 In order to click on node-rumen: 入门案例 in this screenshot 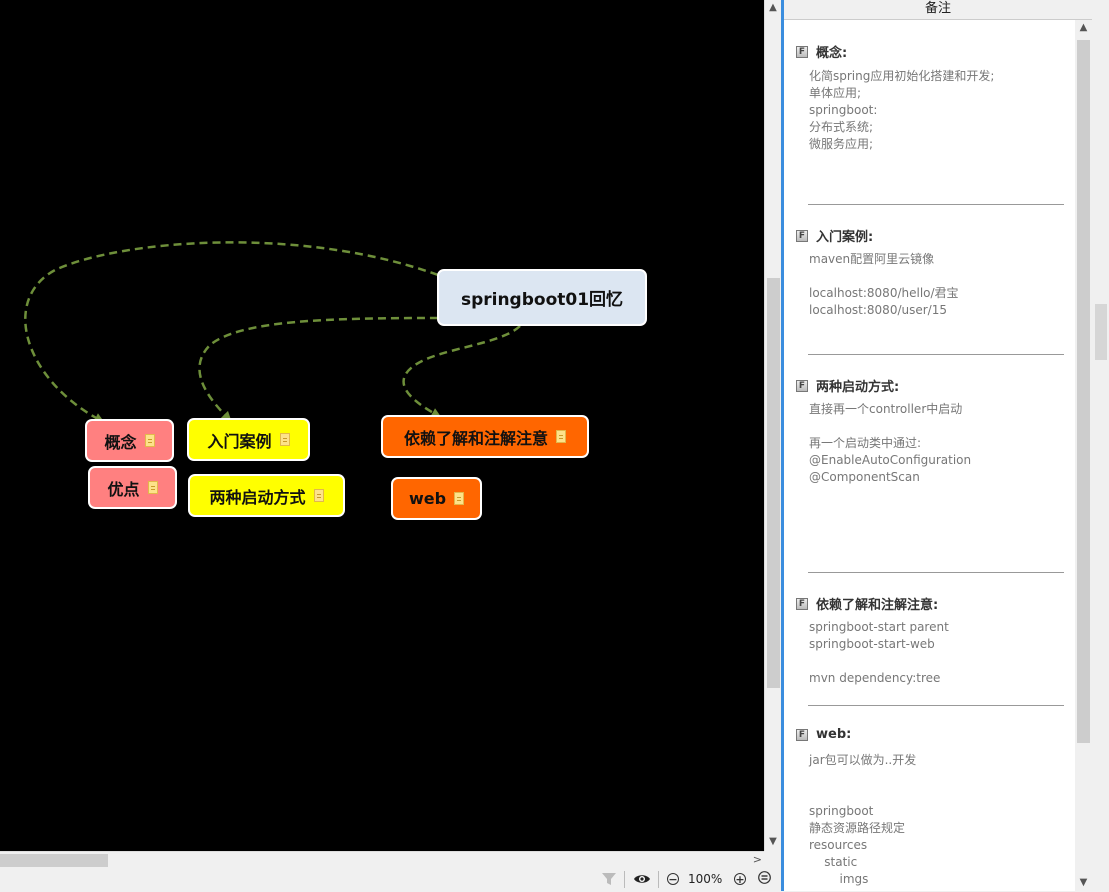, I will do `click(248, 439)`.